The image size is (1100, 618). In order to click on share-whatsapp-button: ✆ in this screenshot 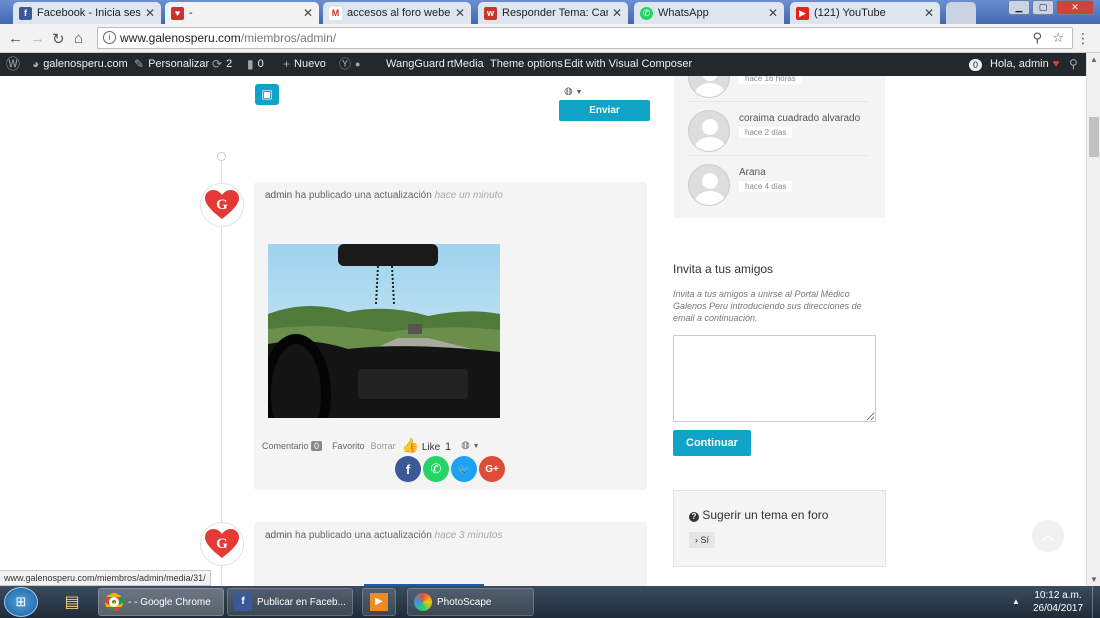, I will do `click(436, 469)`.